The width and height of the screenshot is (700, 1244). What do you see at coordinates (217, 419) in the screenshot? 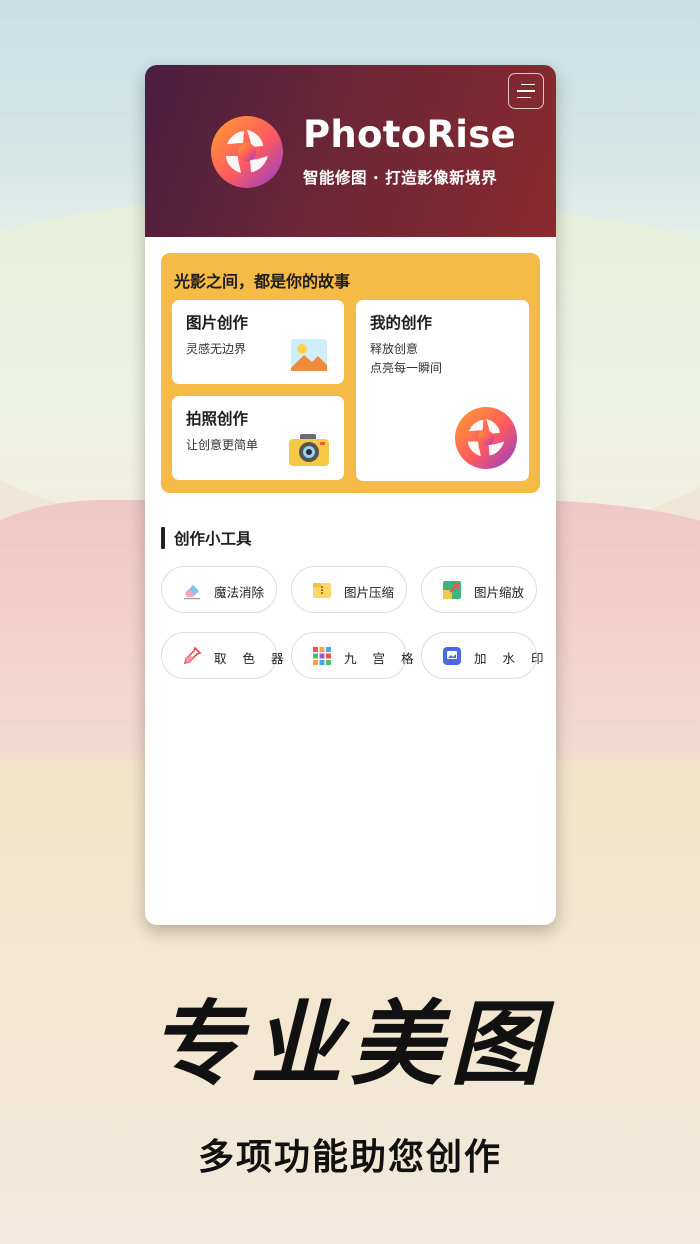
I see `card-title: 拍照创作` at bounding box center [217, 419].